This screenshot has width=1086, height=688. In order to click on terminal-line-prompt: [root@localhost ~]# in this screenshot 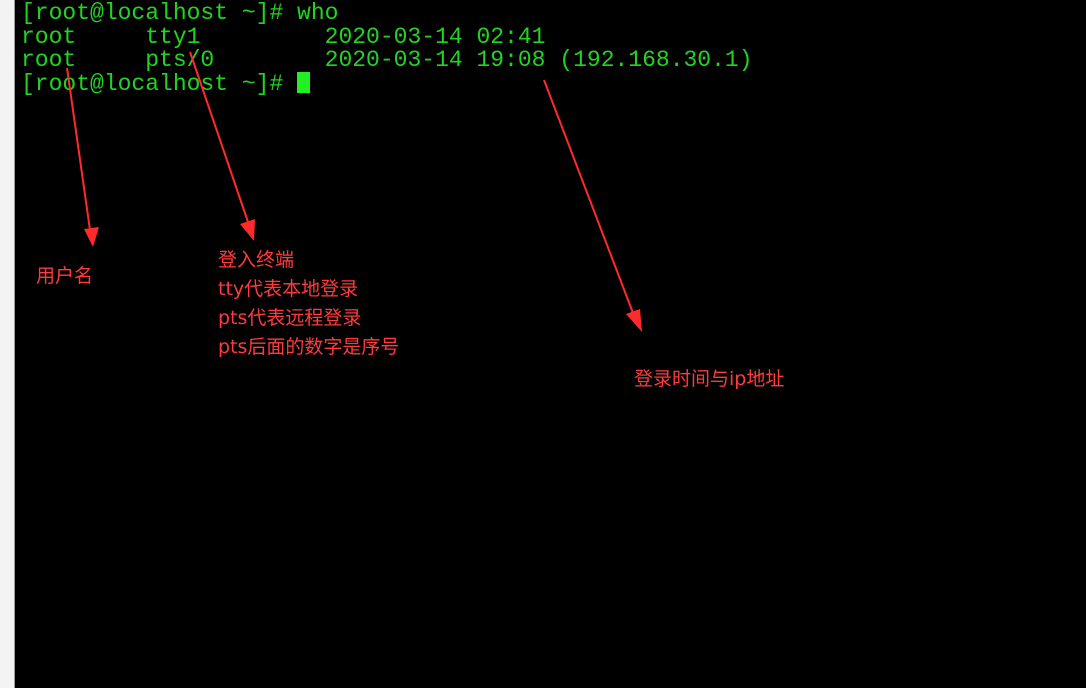, I will do `click(166, 84)`.